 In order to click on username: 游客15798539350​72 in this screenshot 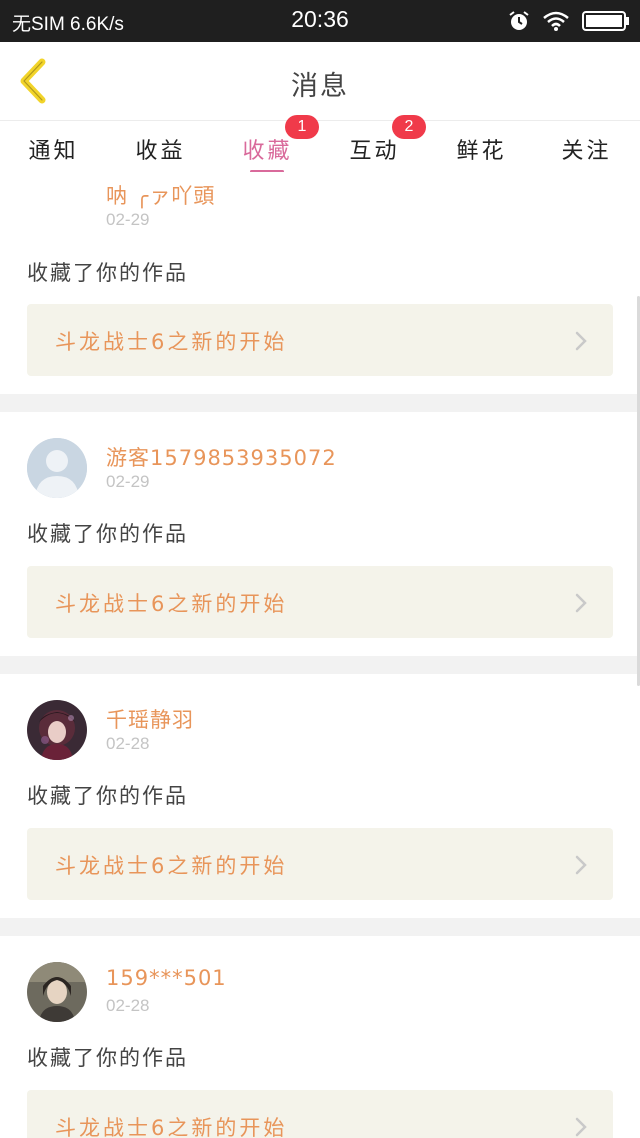, I will do `click(221, 457)`.